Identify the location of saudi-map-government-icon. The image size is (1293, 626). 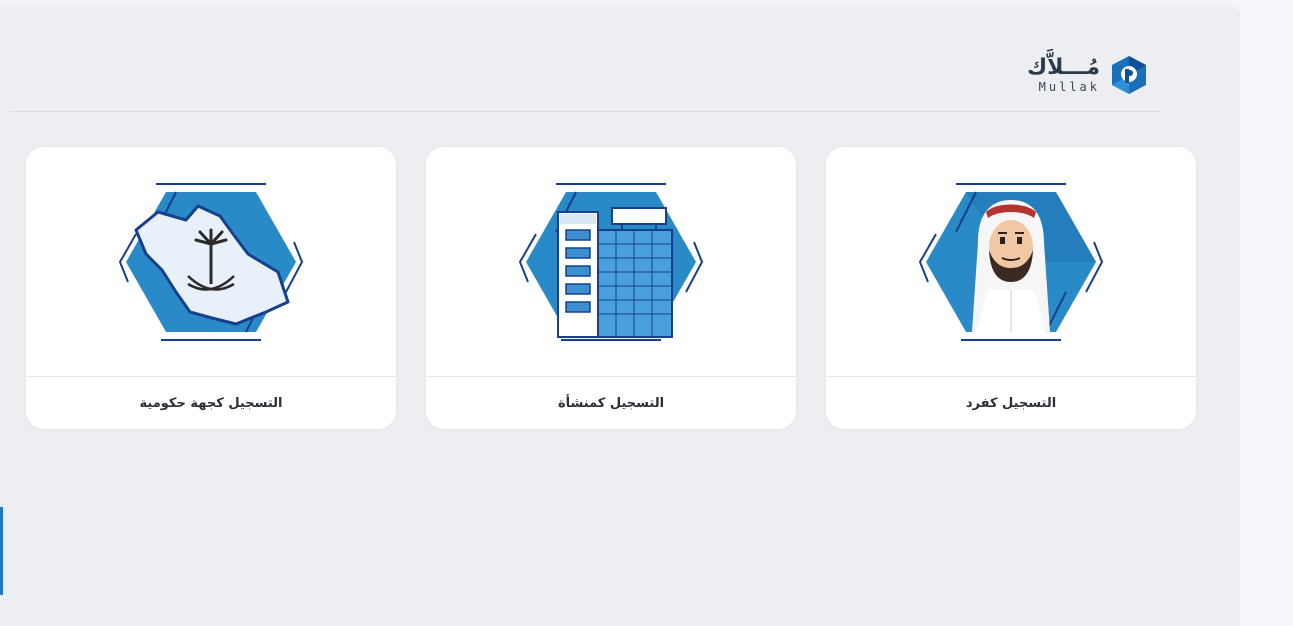
(211, 261).